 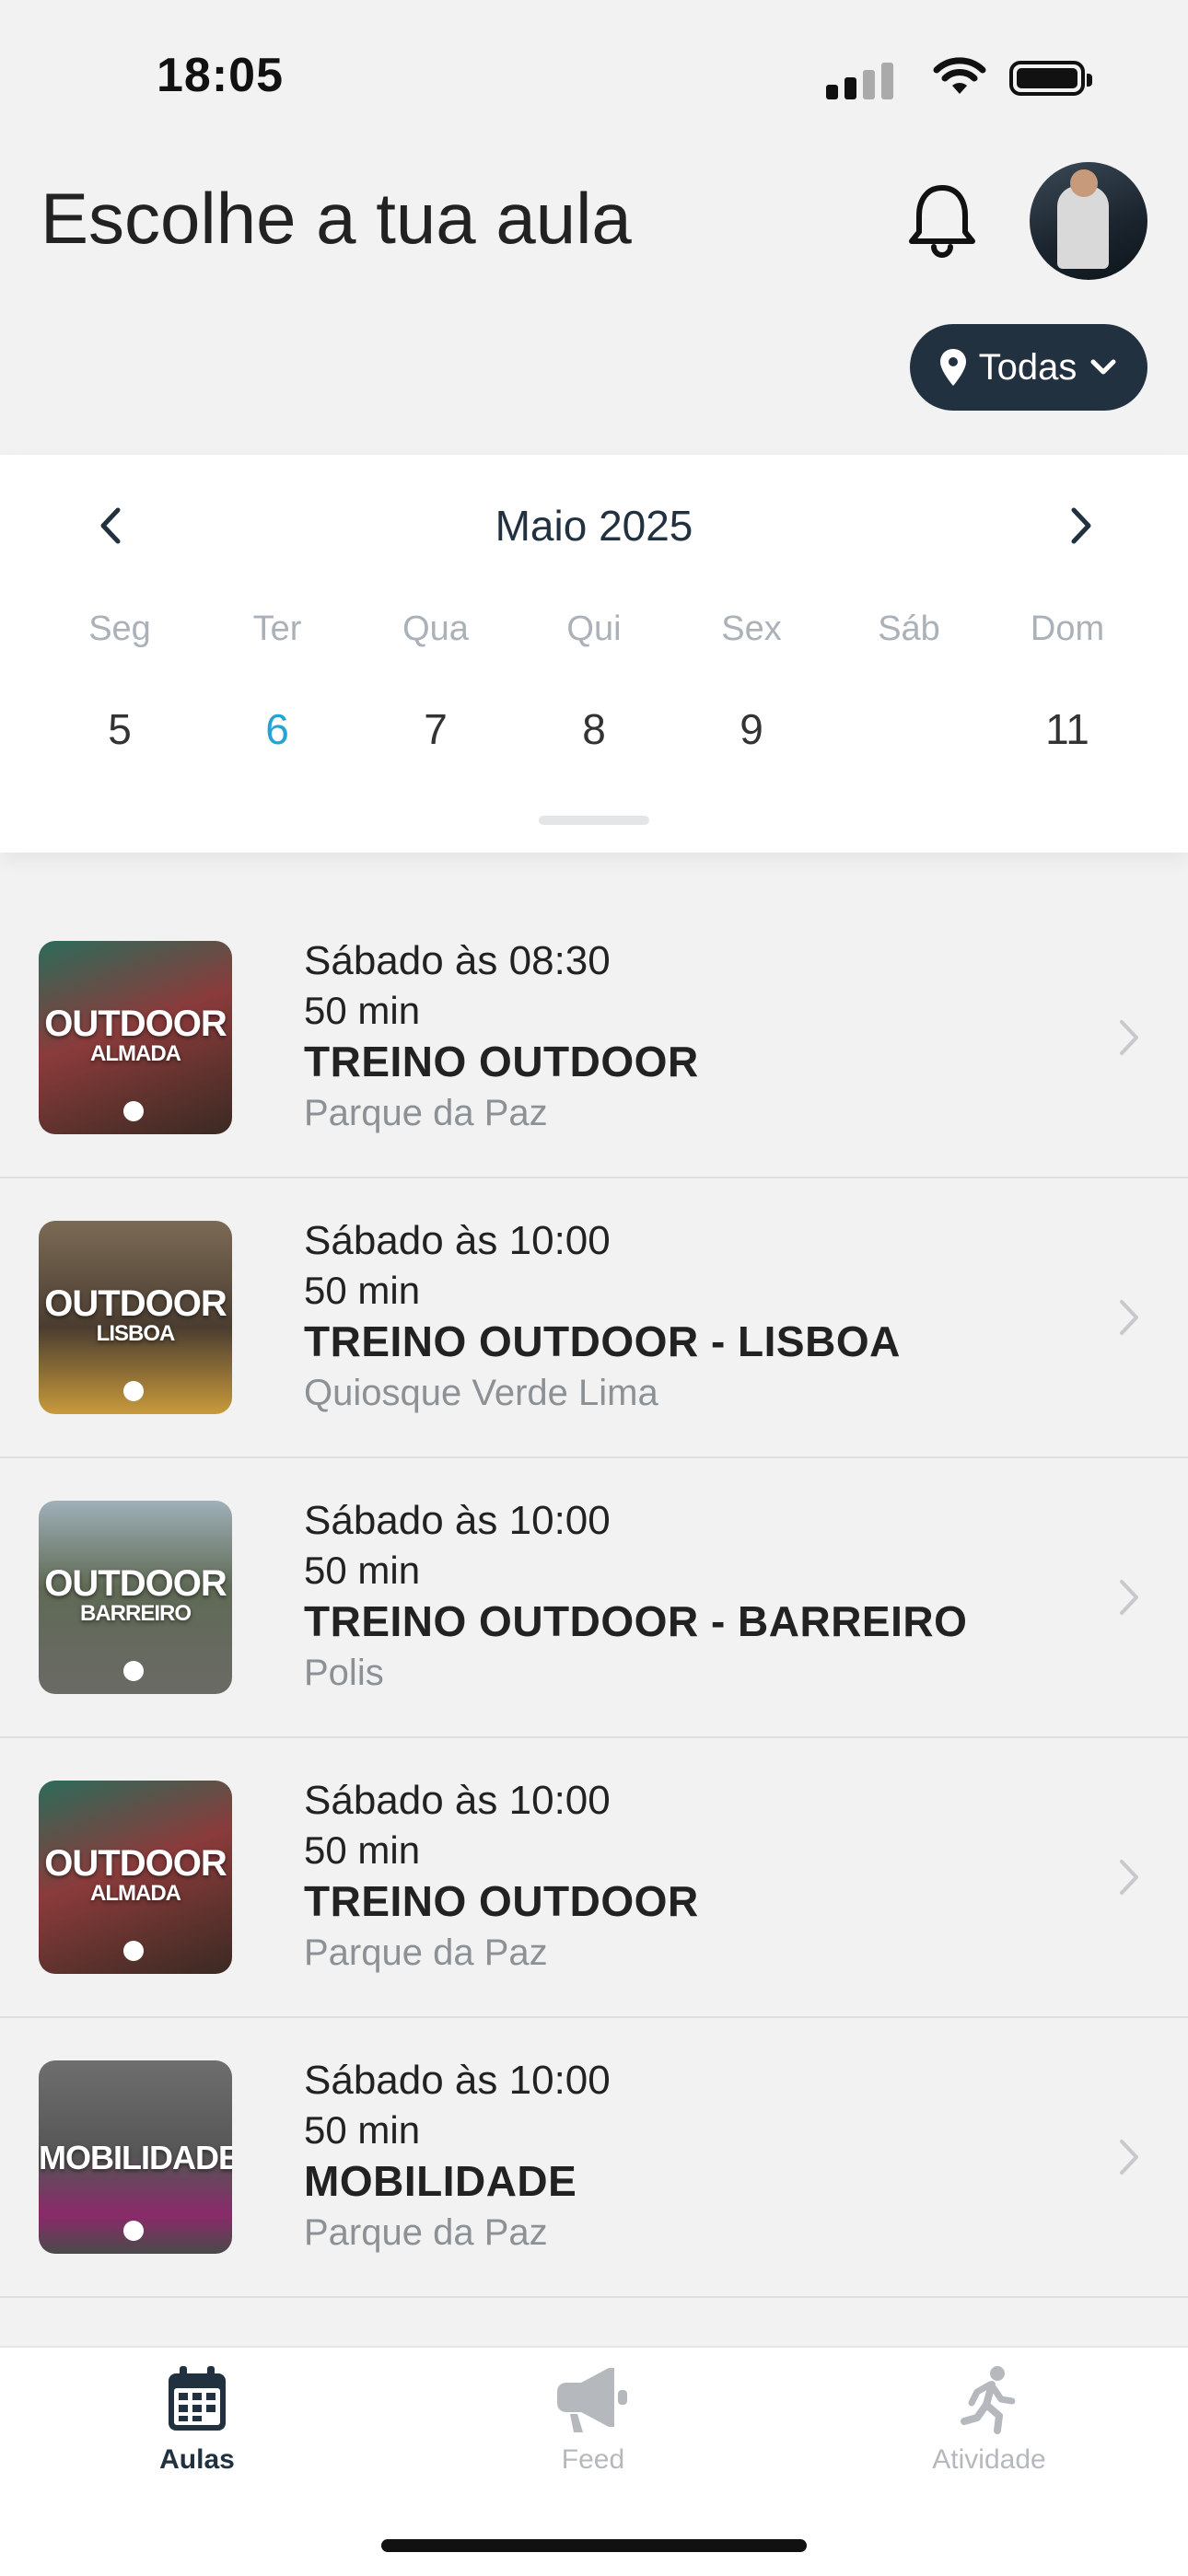 What do you see at coordinates (988, 2400) in the screenshot?
I see `running-person-icon` at bounding box center [988, 2400].